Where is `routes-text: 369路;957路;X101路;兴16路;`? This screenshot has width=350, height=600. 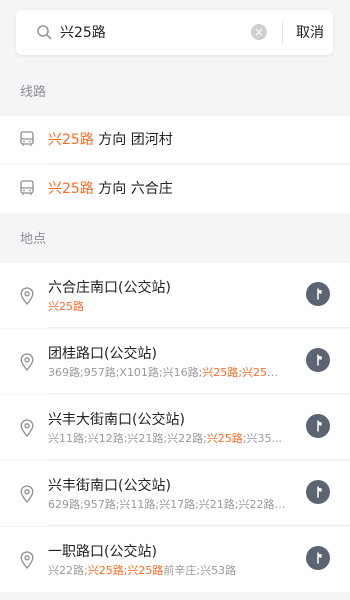
routes-text: 369路;957路;X101路;兴16路; is located at coordinates (125, 372).